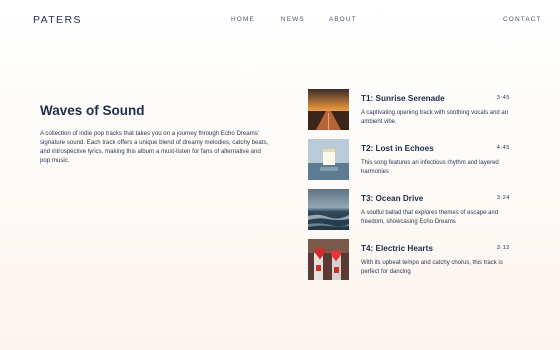  I want to click on track-duration: 4:45, so click(503, 148).